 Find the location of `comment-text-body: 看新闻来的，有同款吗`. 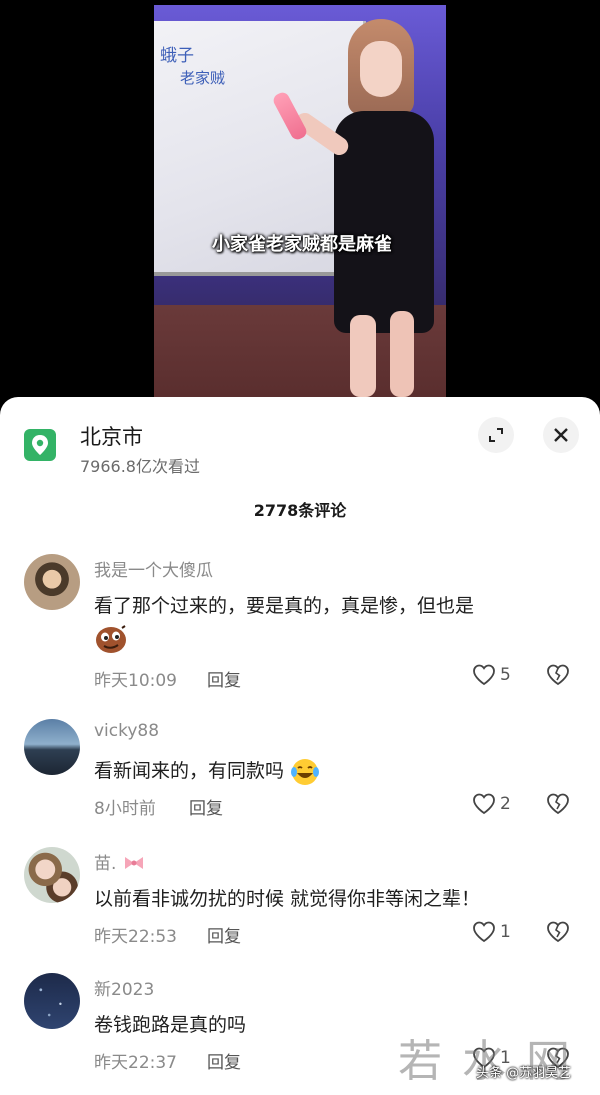

comment-text-body: 看新闻来的，有同款吗 is located at coordinates (189, 771).